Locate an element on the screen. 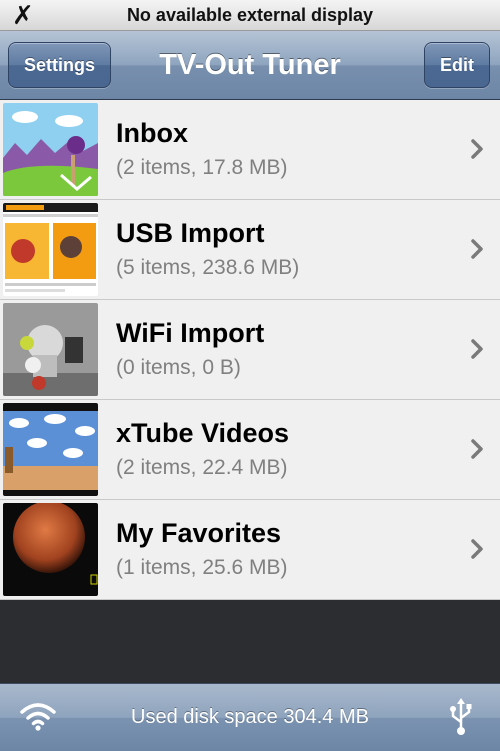  list-item-details: (2 items, 17.8 MB) is located at coordinates (202, 167).